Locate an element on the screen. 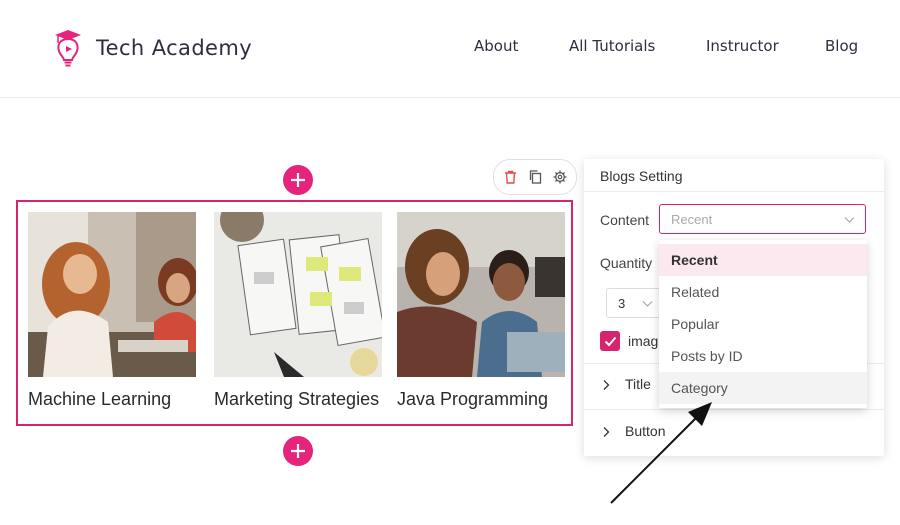  blog-card: Marketing Strategies is located at coordinates (298, 310).